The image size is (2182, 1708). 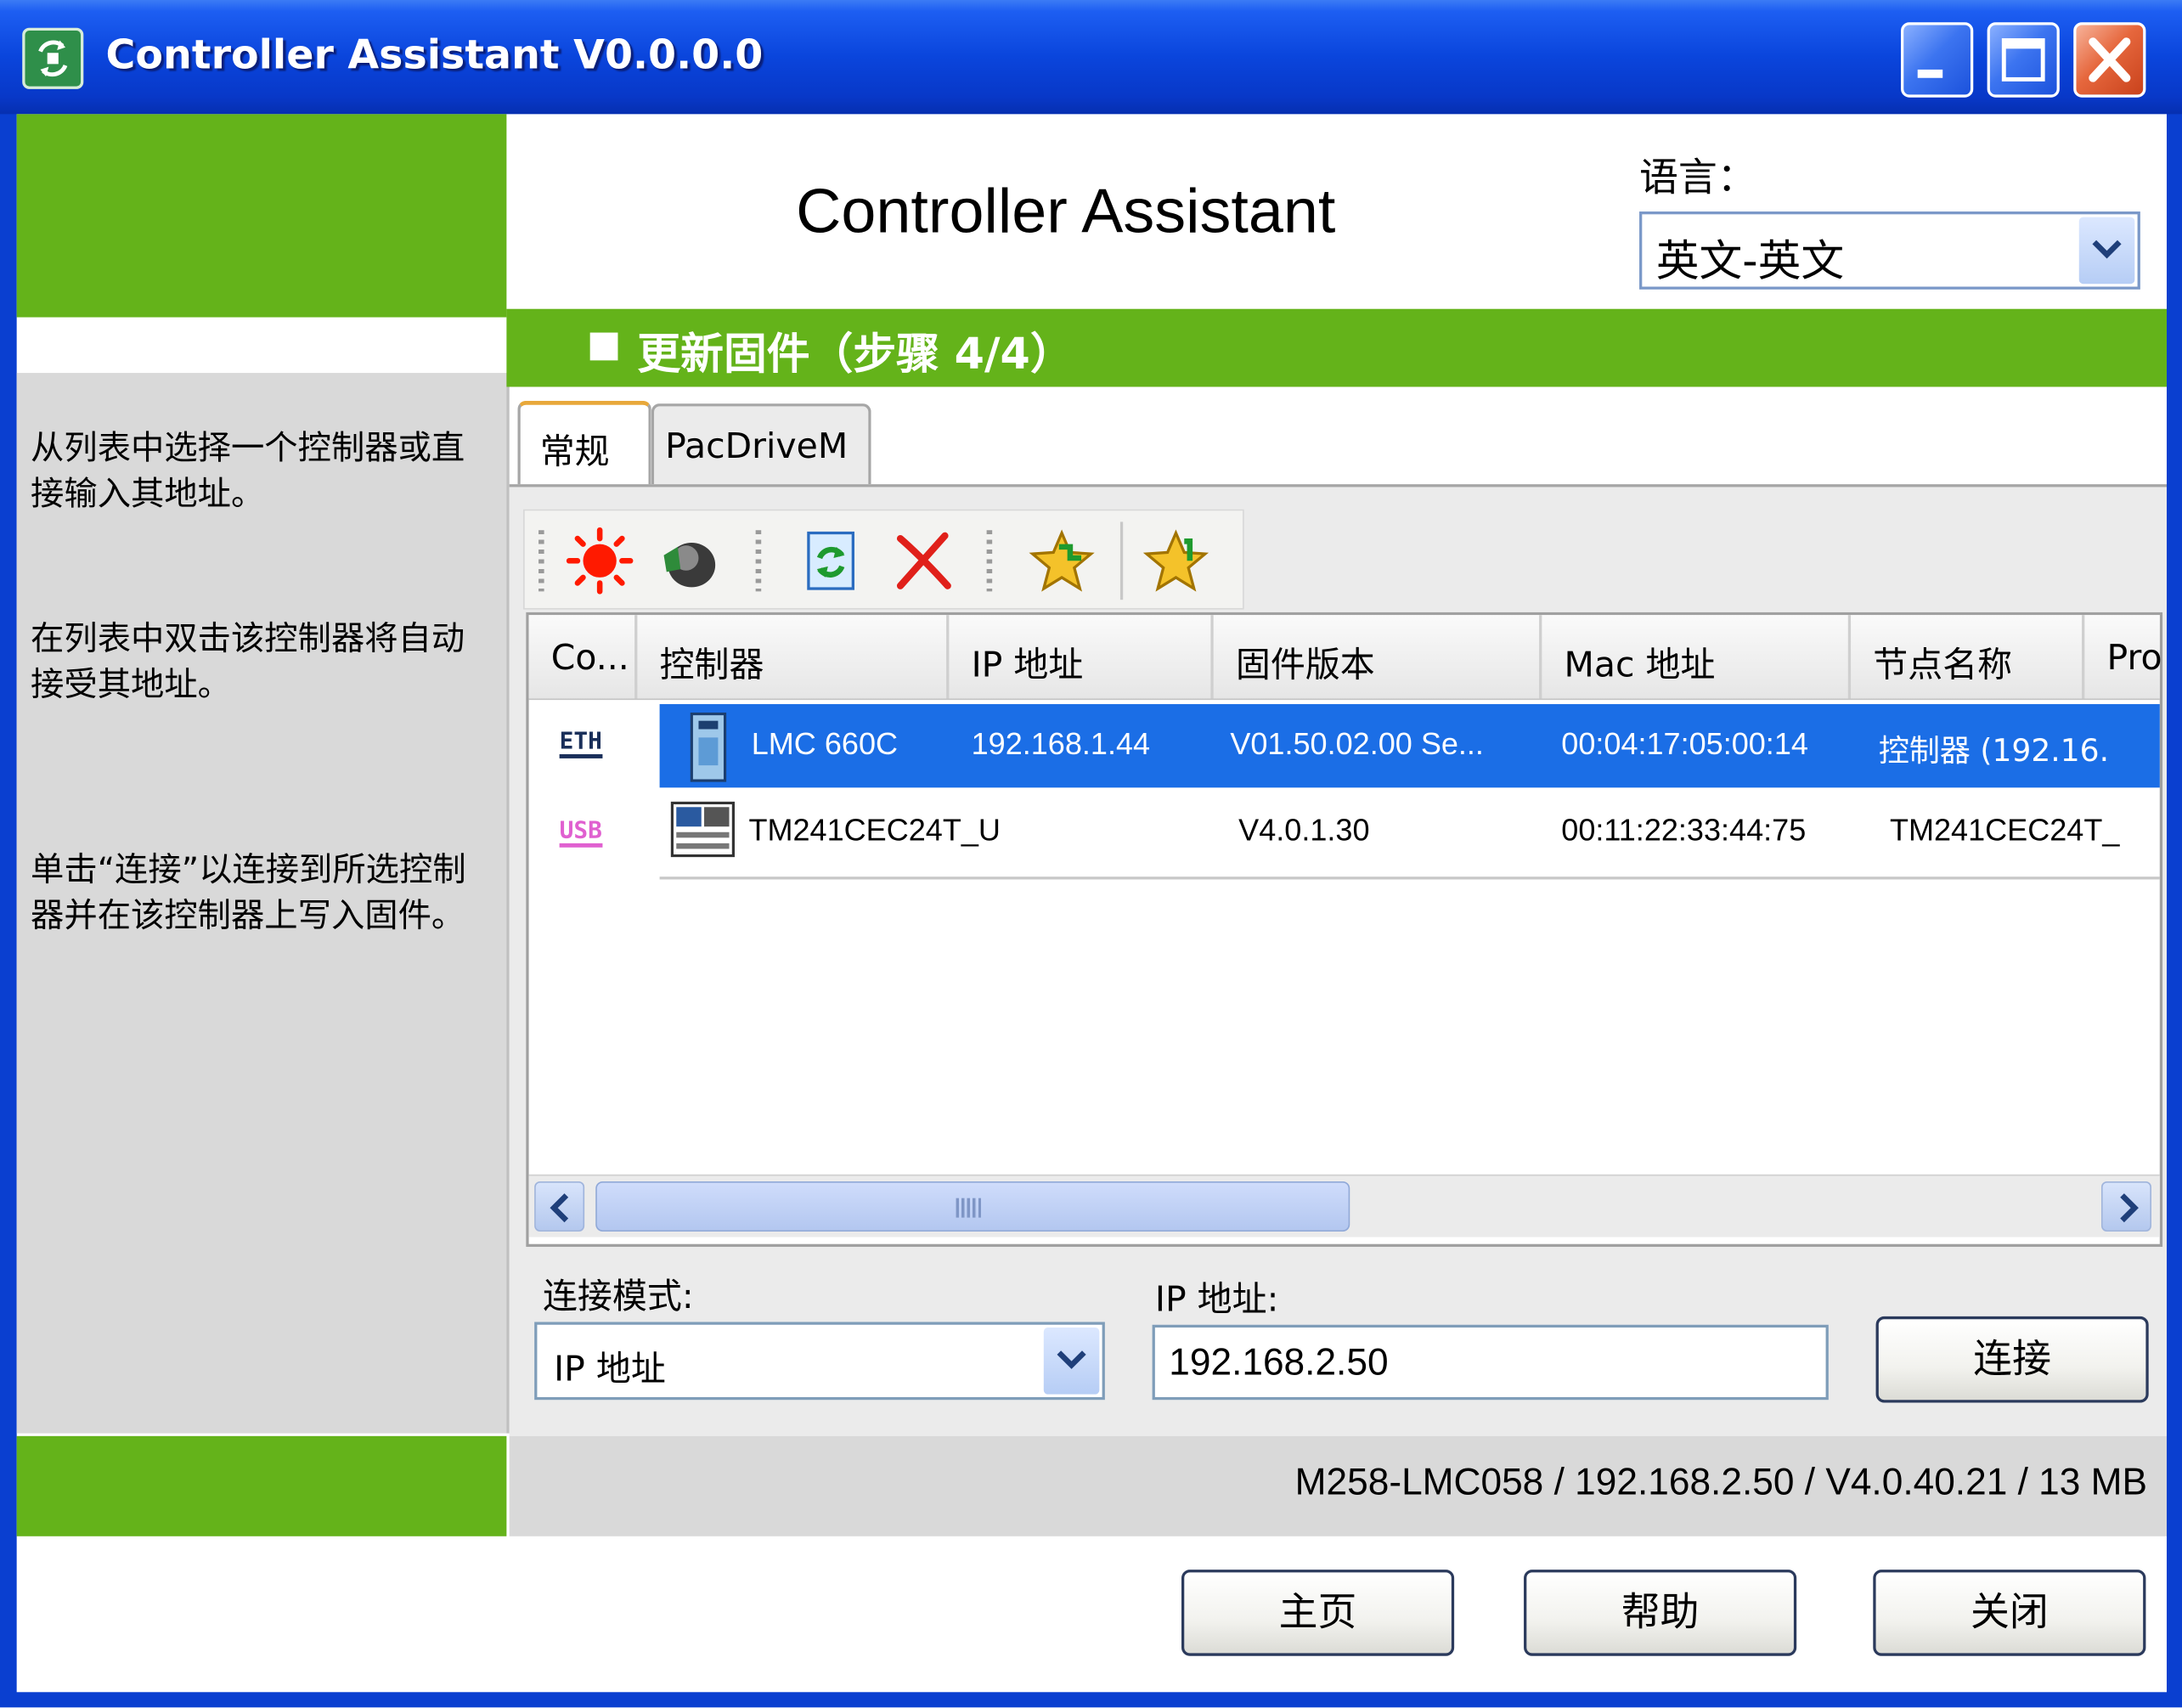 What do you see at coordinates (2129, 1208) in the screenshot?
I see `chevron-right-icon` at bounding box center [2129, 1208].